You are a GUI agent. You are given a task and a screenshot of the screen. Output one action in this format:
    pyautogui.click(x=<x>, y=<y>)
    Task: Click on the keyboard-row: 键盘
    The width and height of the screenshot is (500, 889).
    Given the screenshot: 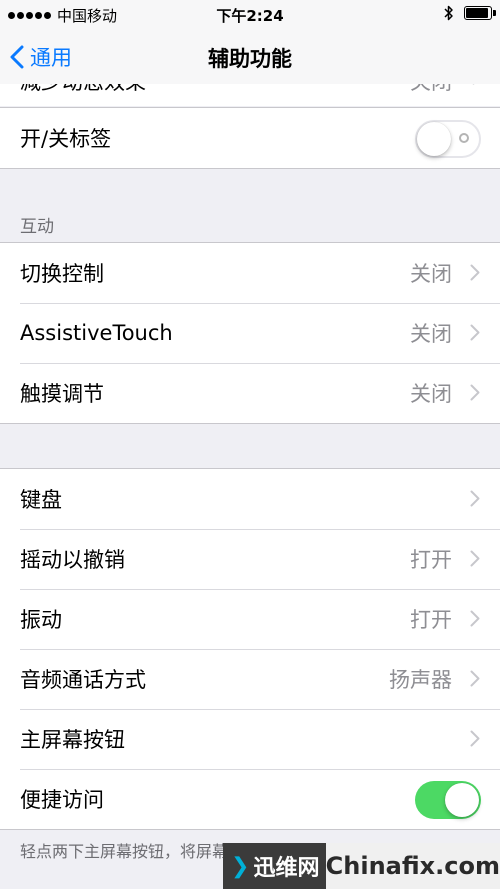 What is the action you would take?
    pyautogui.click(x=250, y=499)
    